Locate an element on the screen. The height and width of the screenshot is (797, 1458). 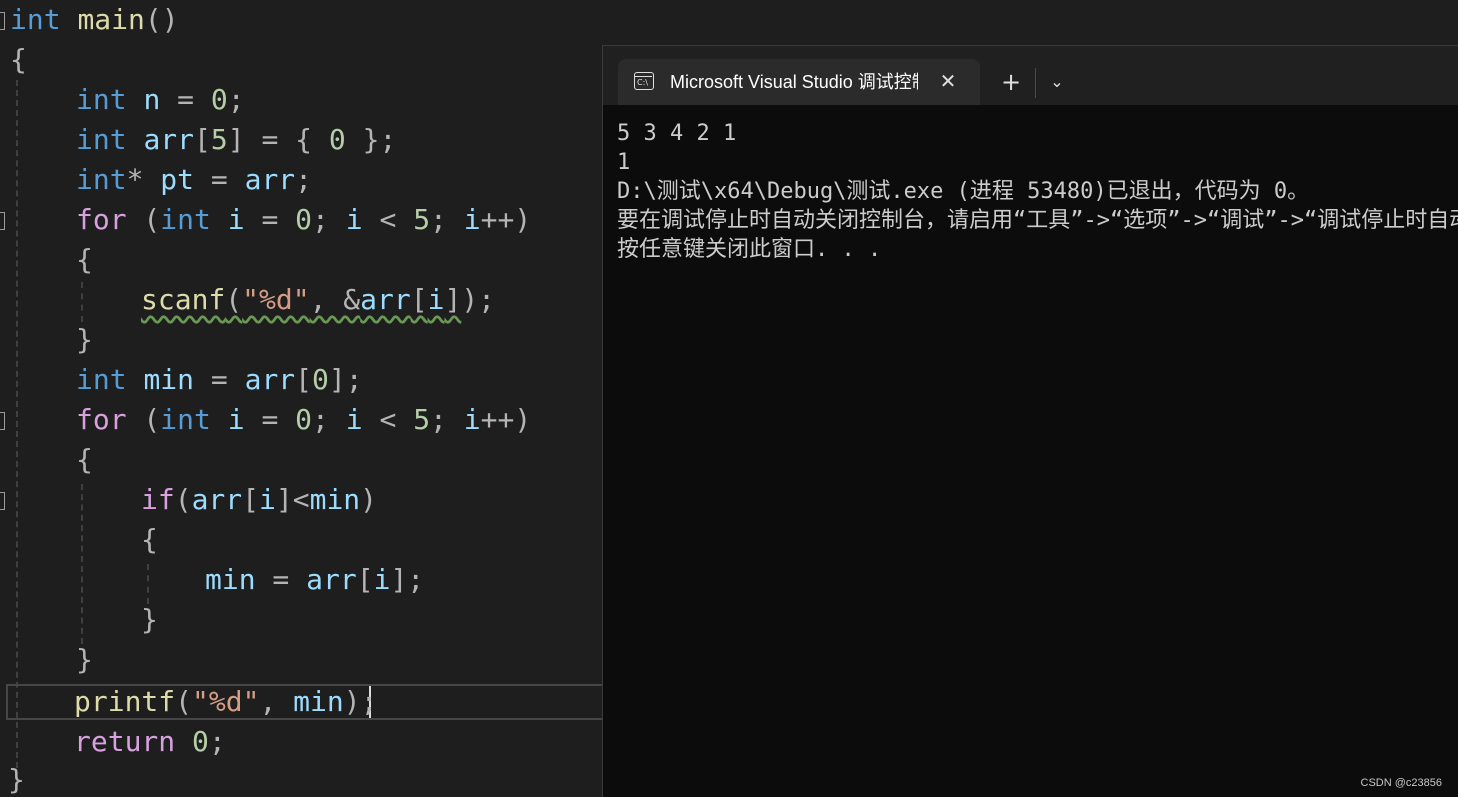
output-line: 5 3 4 2 1 is located at coordinates (677, 133).